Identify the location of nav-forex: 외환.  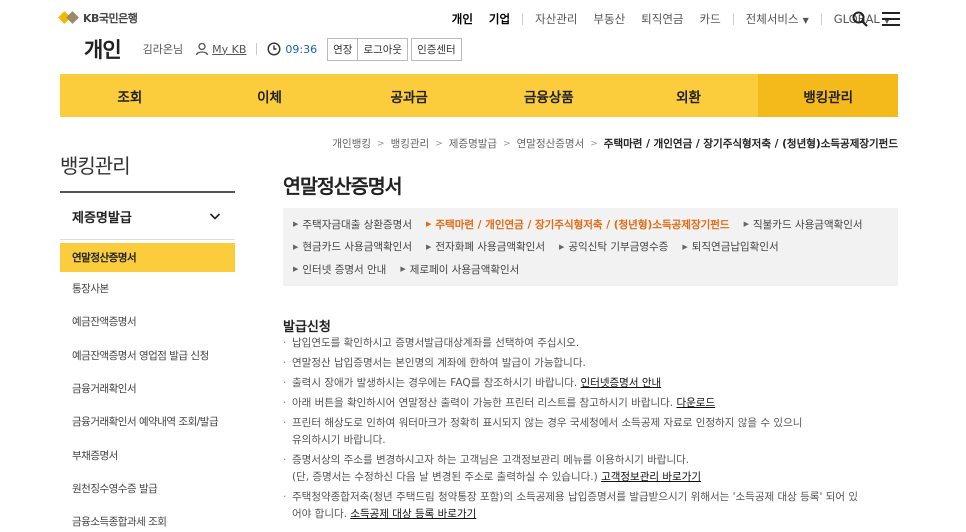
(689, 95).